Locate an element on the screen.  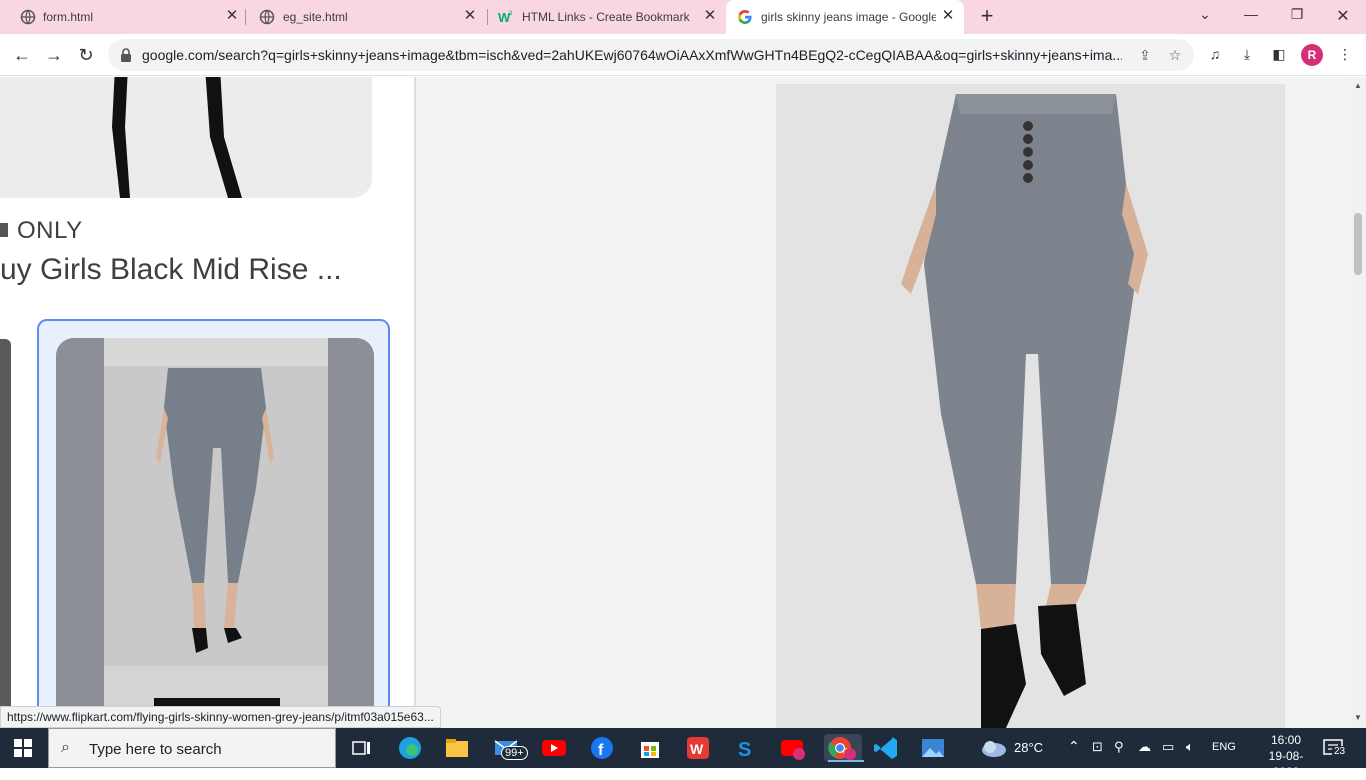
result-thumbnail-black-jeans is located at coordinates (186, 137).